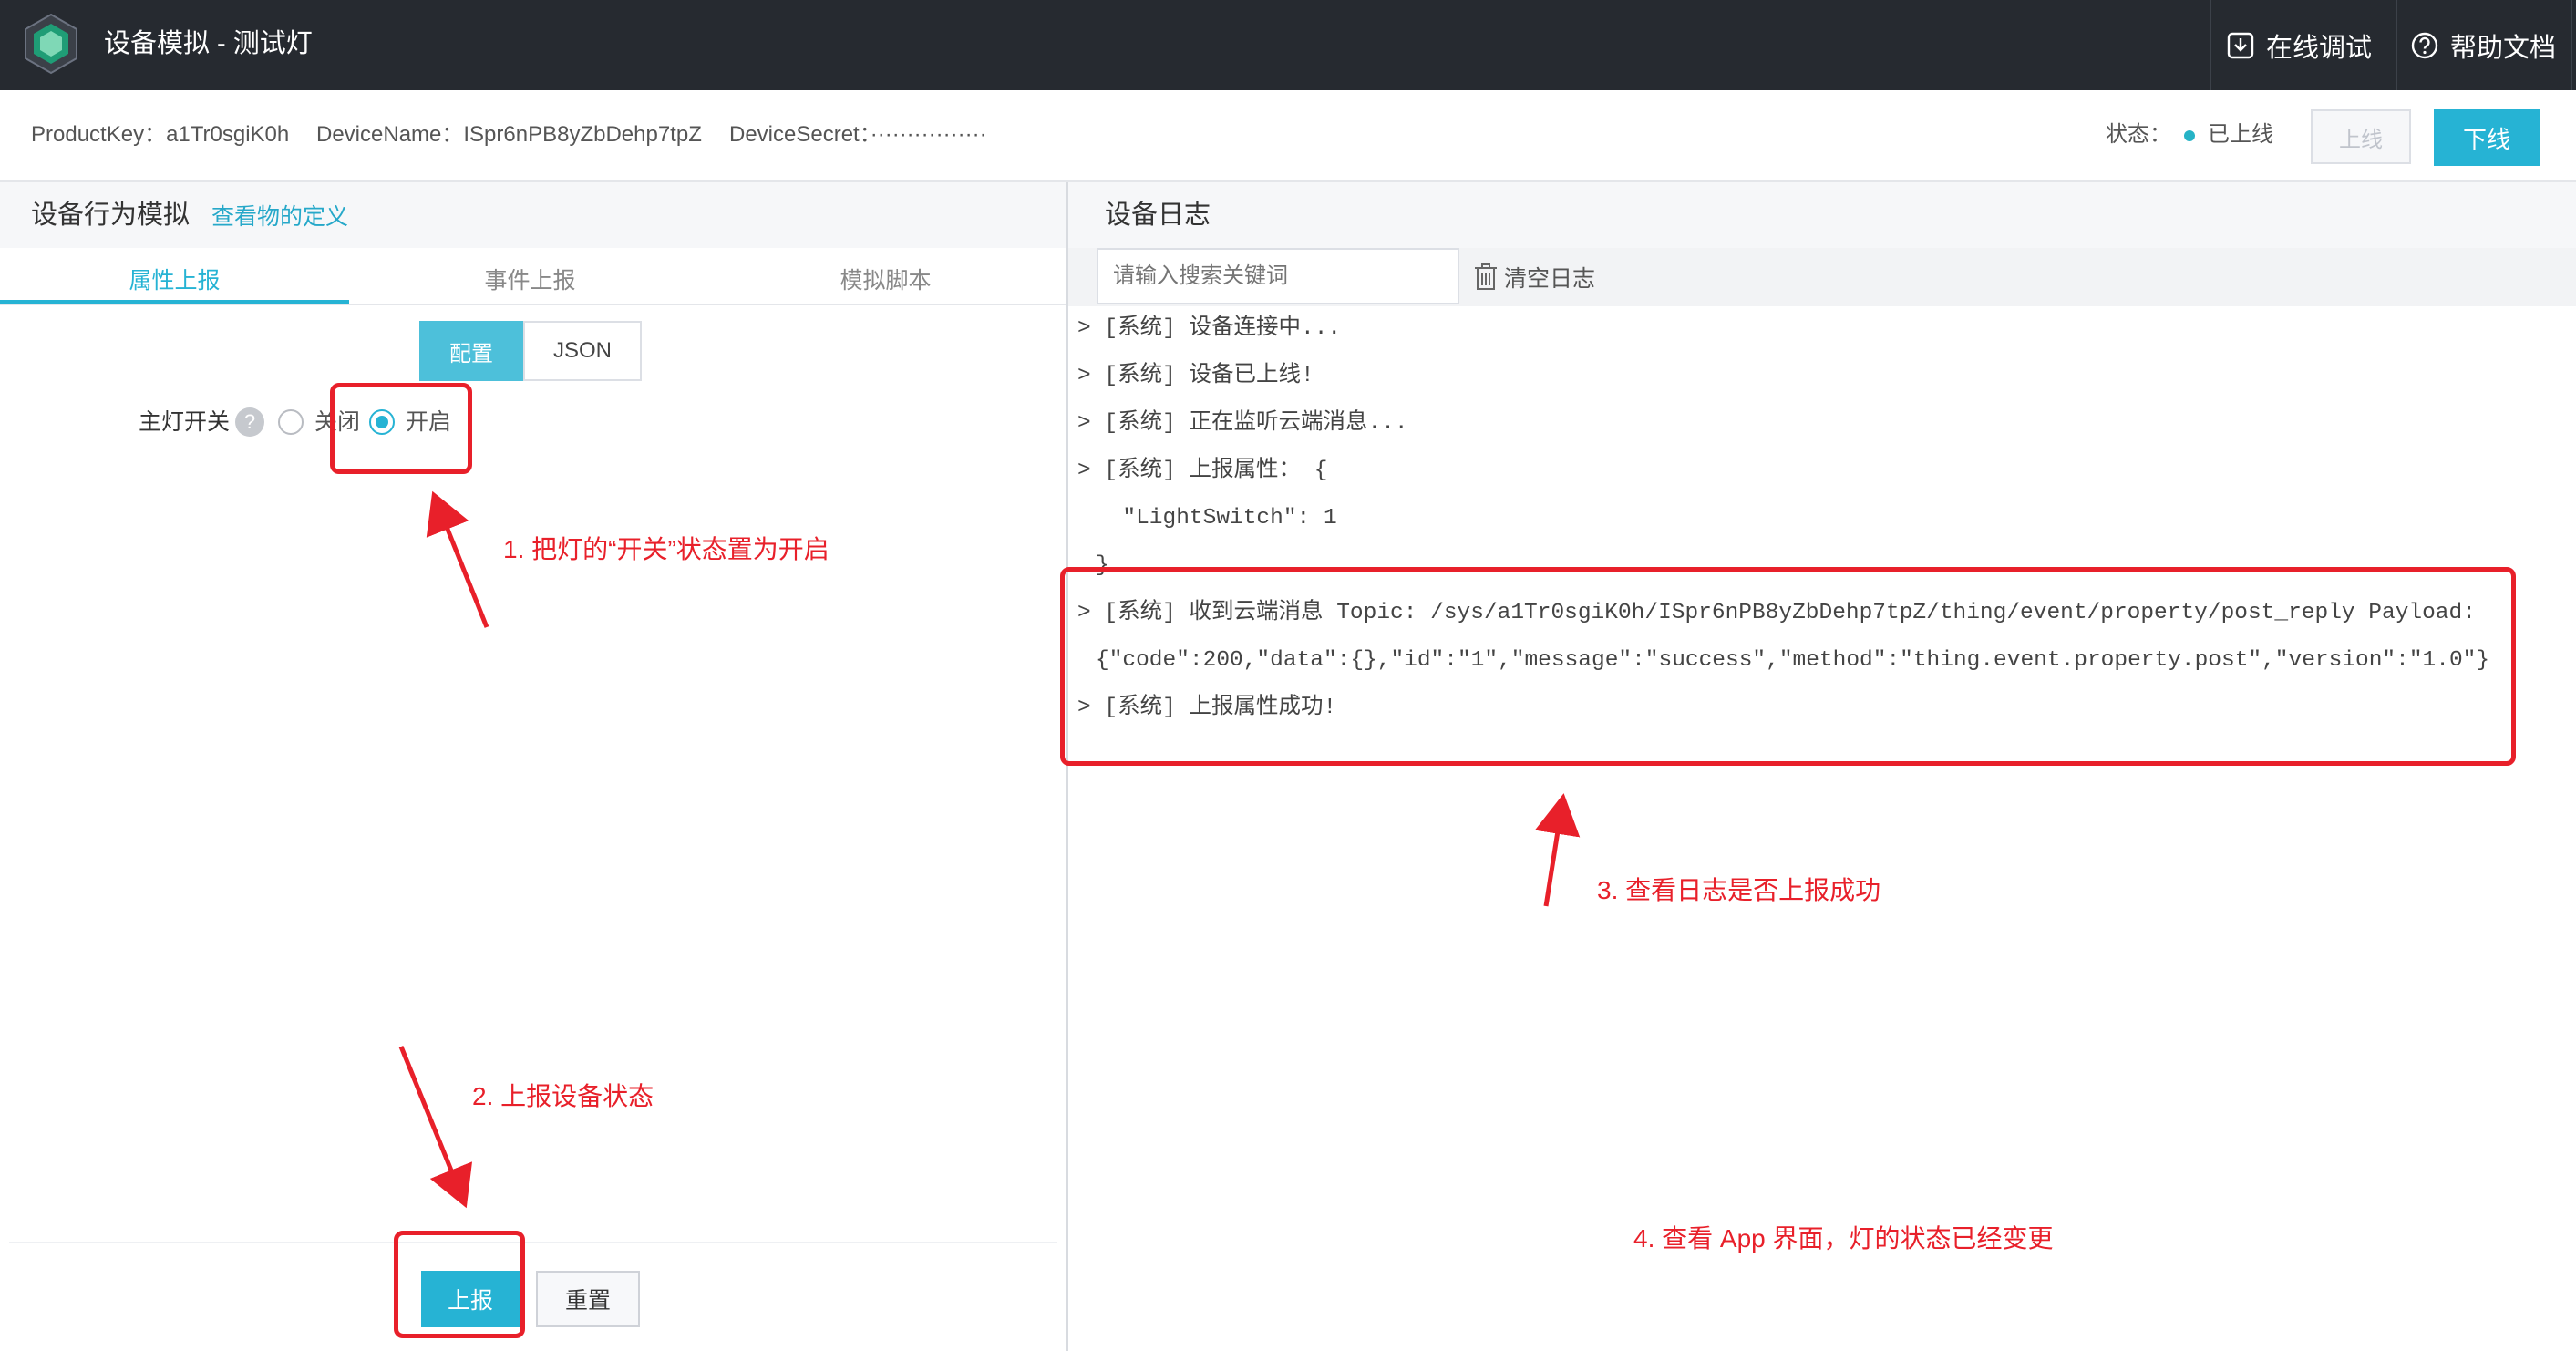 This screenshot has height=1351, width=2576. Describe the element at coordinates (174, 302) in the screenshot. I see `active-tab-indicator` at that location.